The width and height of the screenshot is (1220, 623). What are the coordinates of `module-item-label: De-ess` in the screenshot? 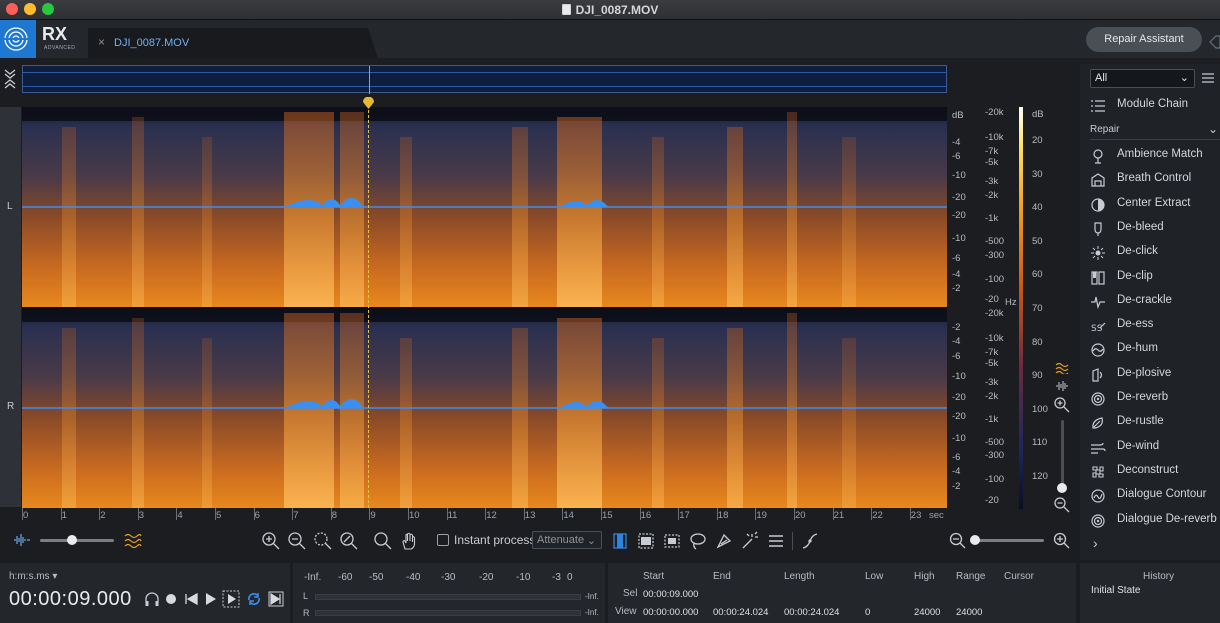 It's located at (1135, 324).